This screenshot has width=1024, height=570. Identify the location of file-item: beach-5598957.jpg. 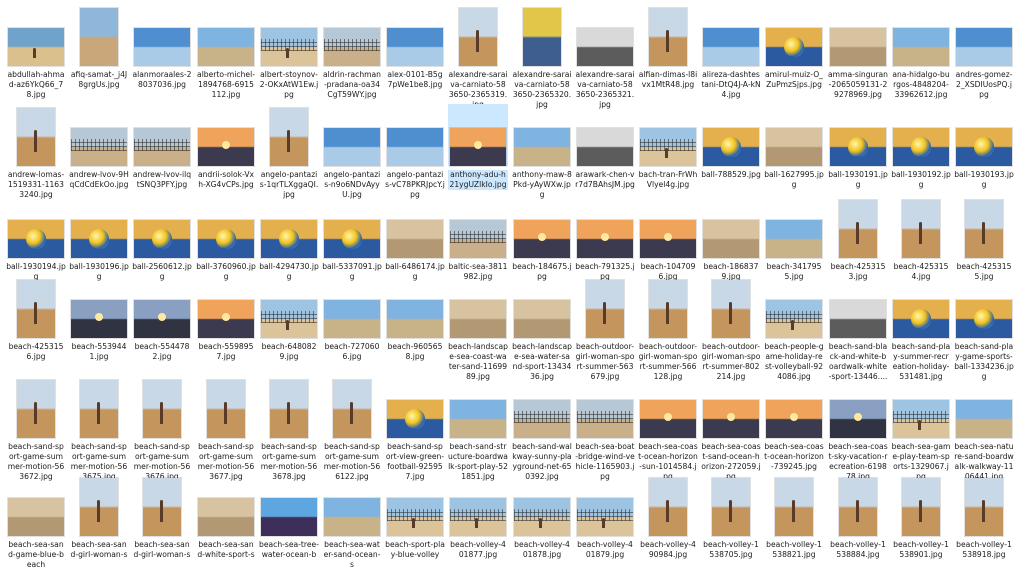
(226, 319).